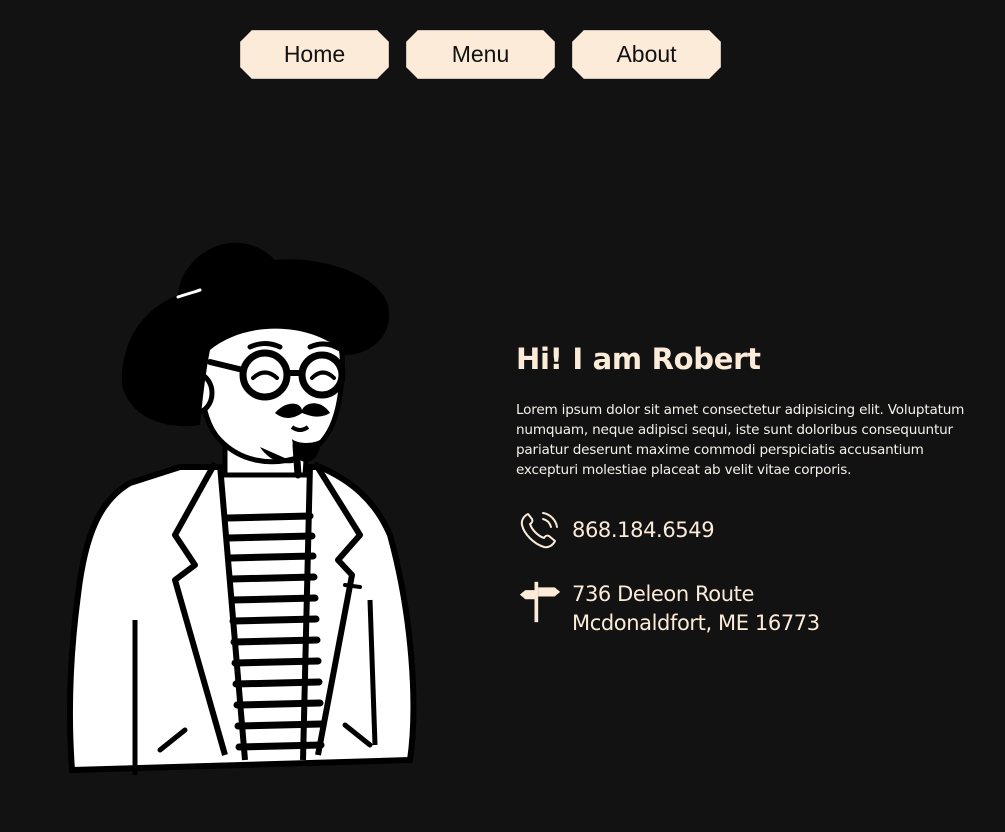  What do you see at coordinates (539, 530) in the screenshot?
I see `phone-icon` at bounding box center [539, 530].